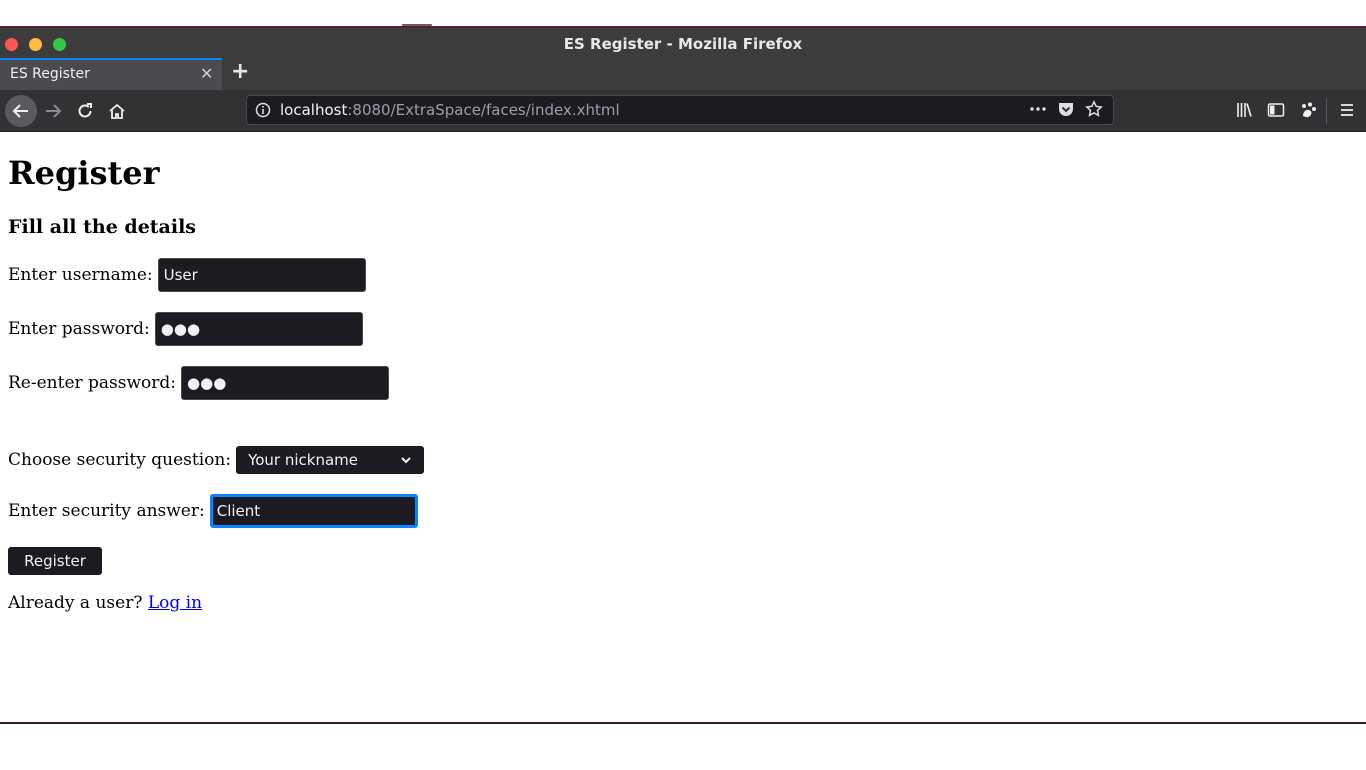 This screenshot has height=770, width=1366. What do you see at coordinates (303, 460) in the screenshot?
I see `security-question-selected: Your nickname` at bounding box center [303, 460].